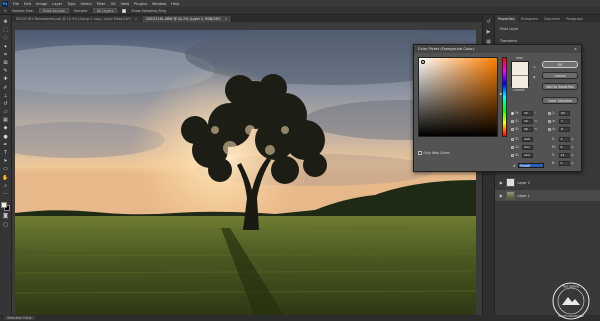  Describe the element at coordinates (101, 4) in the screenshot. I see `menu-filter: Filter` at that location.